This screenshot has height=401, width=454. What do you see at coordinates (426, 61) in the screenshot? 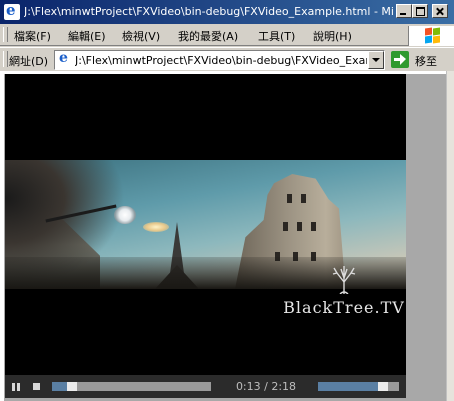
I see `go-label: 移至` at bounding box center [426, 61].